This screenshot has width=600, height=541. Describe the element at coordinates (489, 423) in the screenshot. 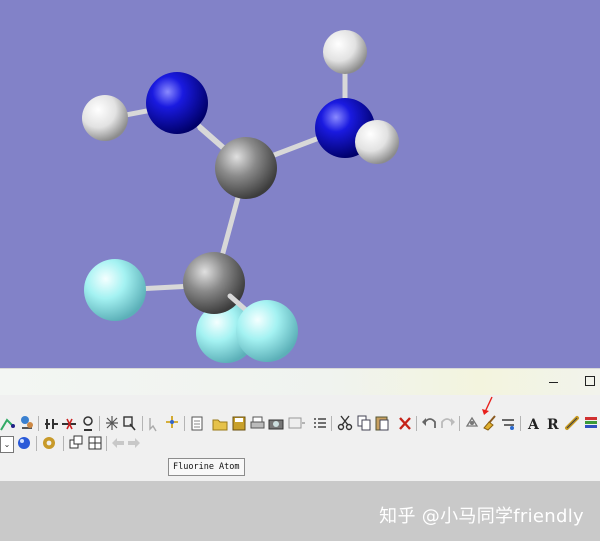

I see `clean-broom-icon` at that location.